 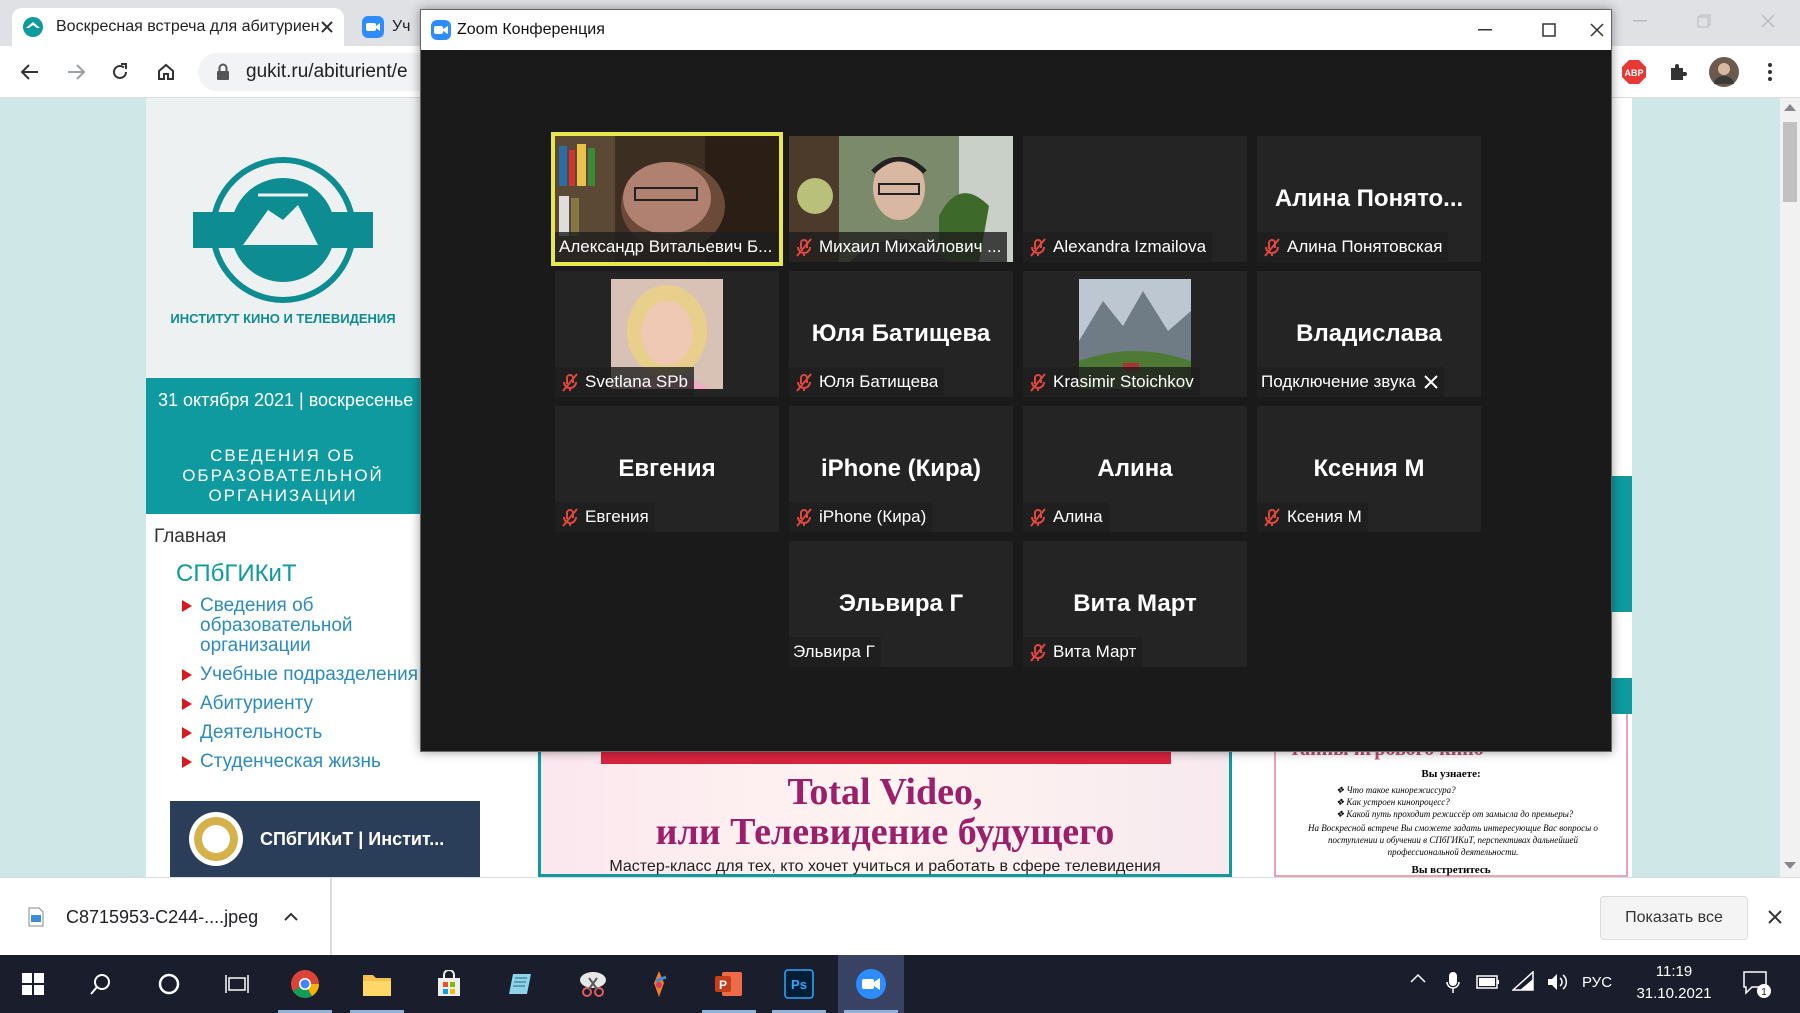 What do you see at coordinates (178, 27) in the screenshot?
I see `browser-tab-active: Воскресная встреча для абитуриентов` at bounding box center [178, 27].